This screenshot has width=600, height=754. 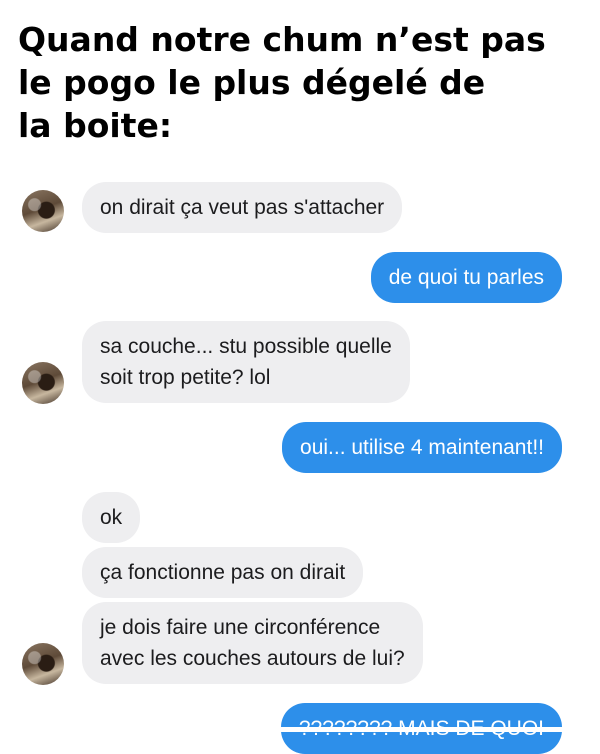 I want to click on incoming-message-bubble: ok, so click(x=111, y=517).